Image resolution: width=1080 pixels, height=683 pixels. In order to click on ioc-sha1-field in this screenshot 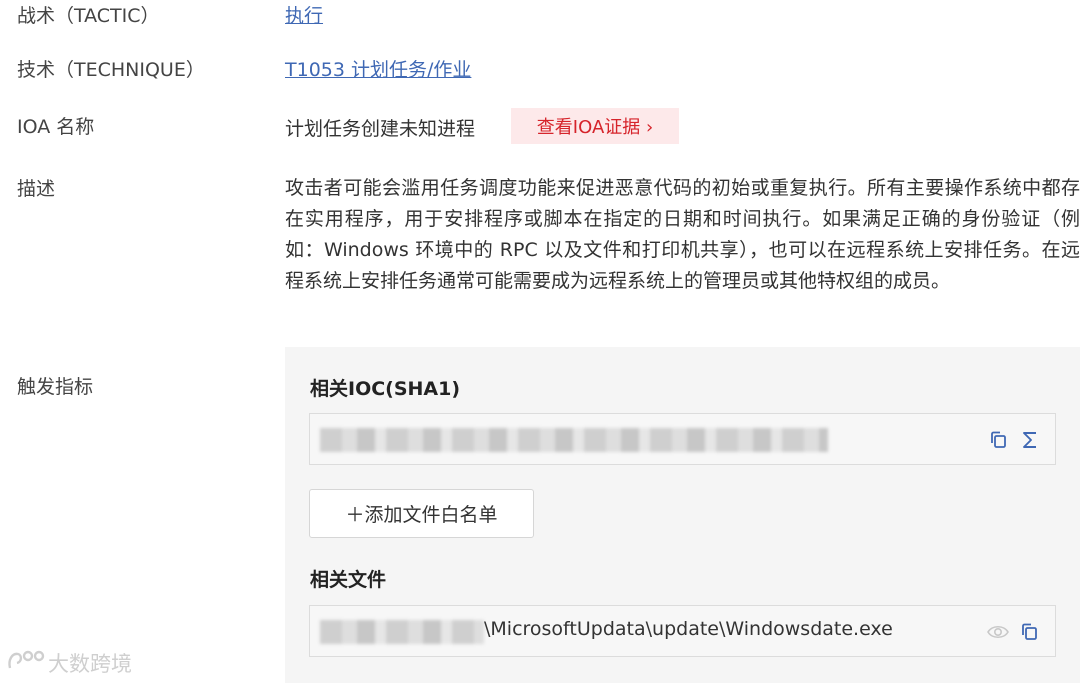, I will do `click(682, 439)`.